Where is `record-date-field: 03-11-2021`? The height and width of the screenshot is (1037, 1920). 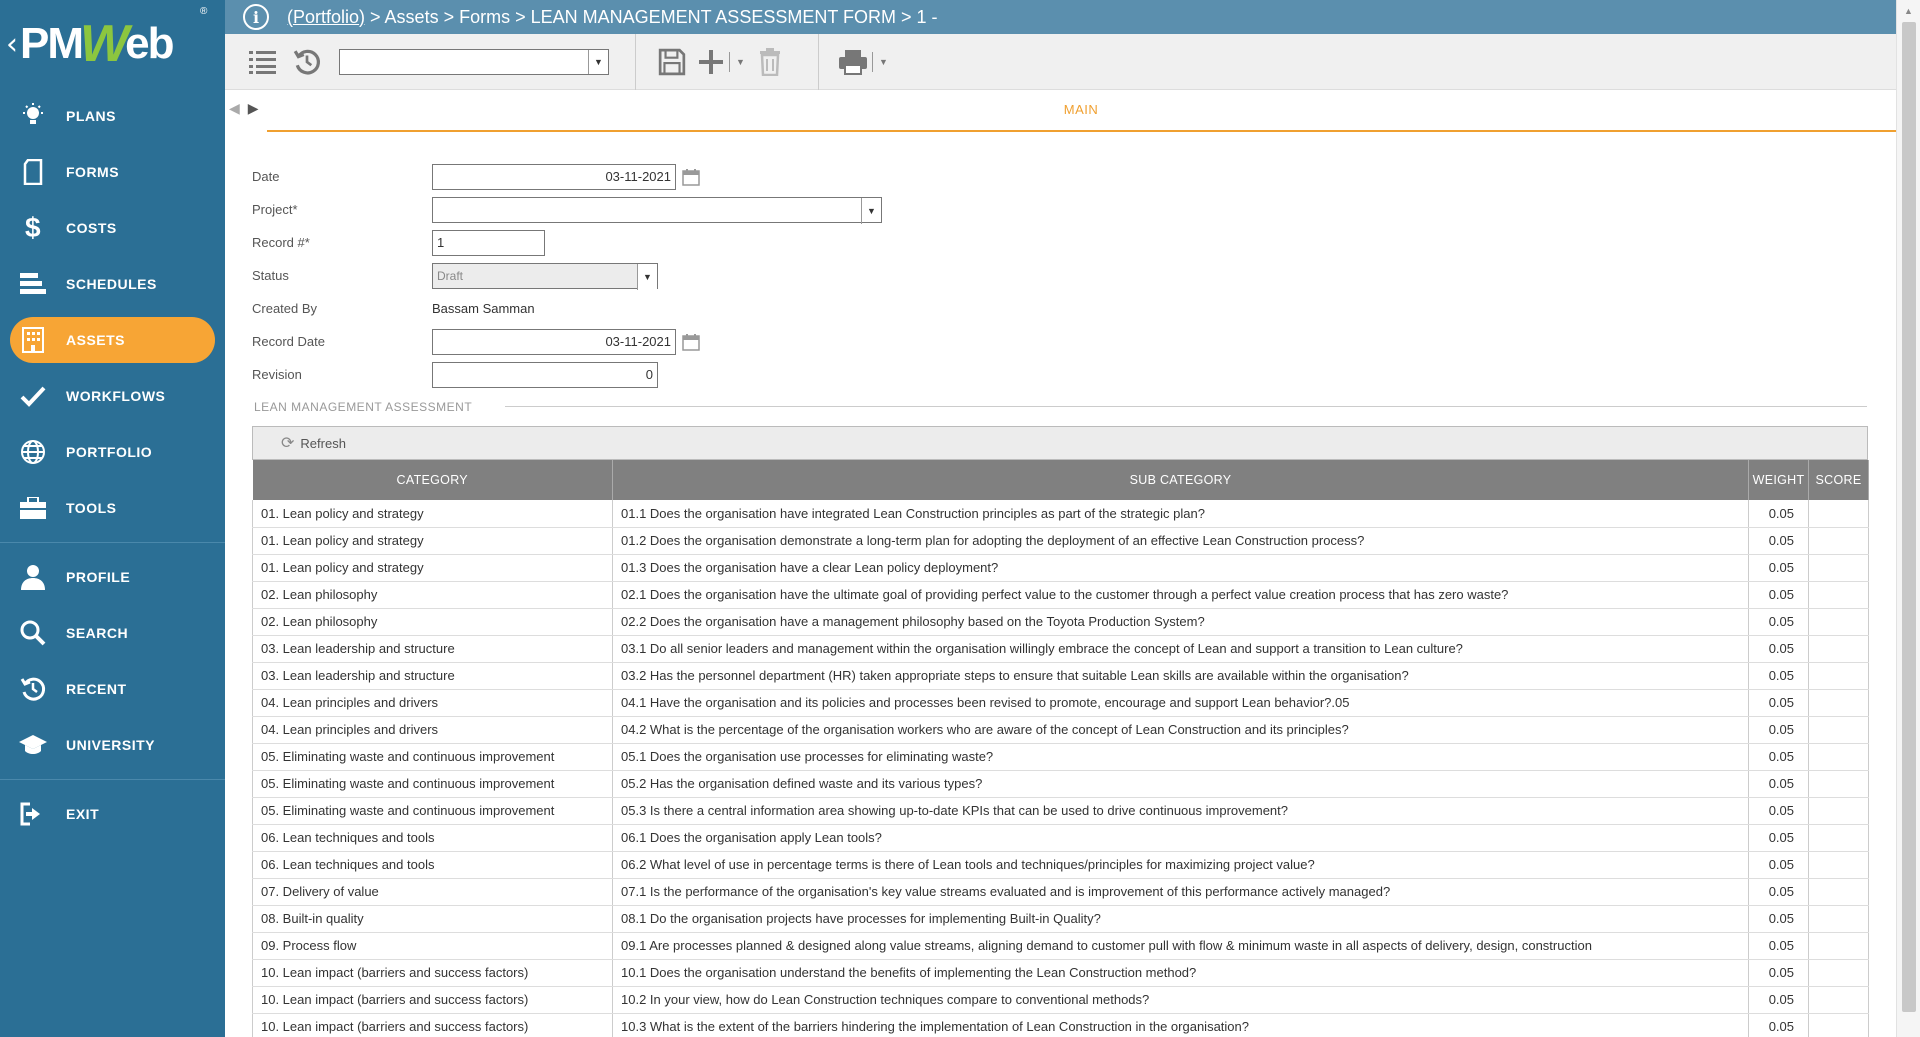
record-date-field: 03-11-2021 is located at coordinates (554, 341).